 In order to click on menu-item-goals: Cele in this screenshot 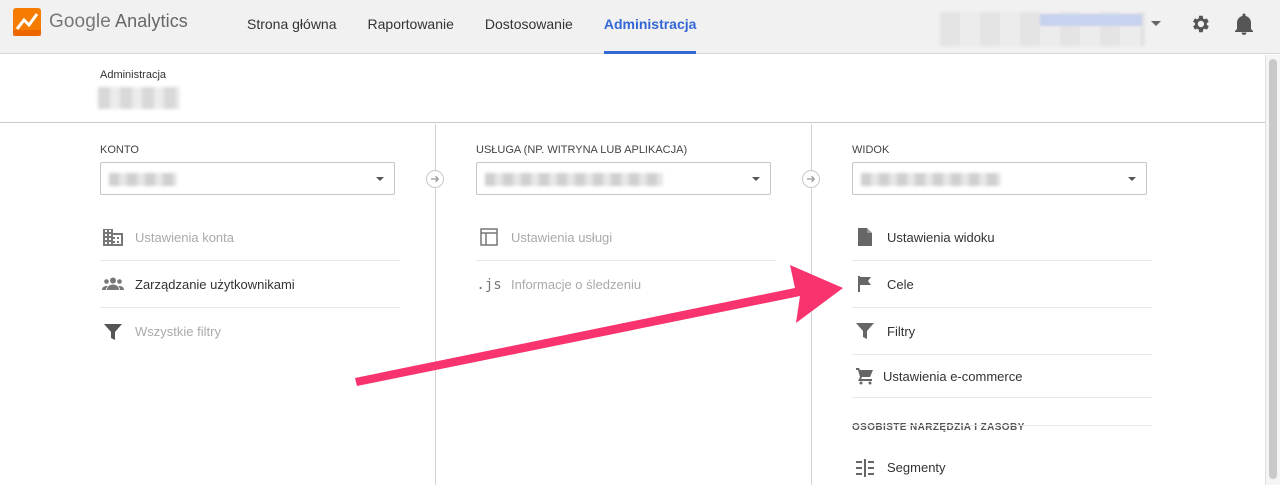, I will do `click(1002, 284)`.